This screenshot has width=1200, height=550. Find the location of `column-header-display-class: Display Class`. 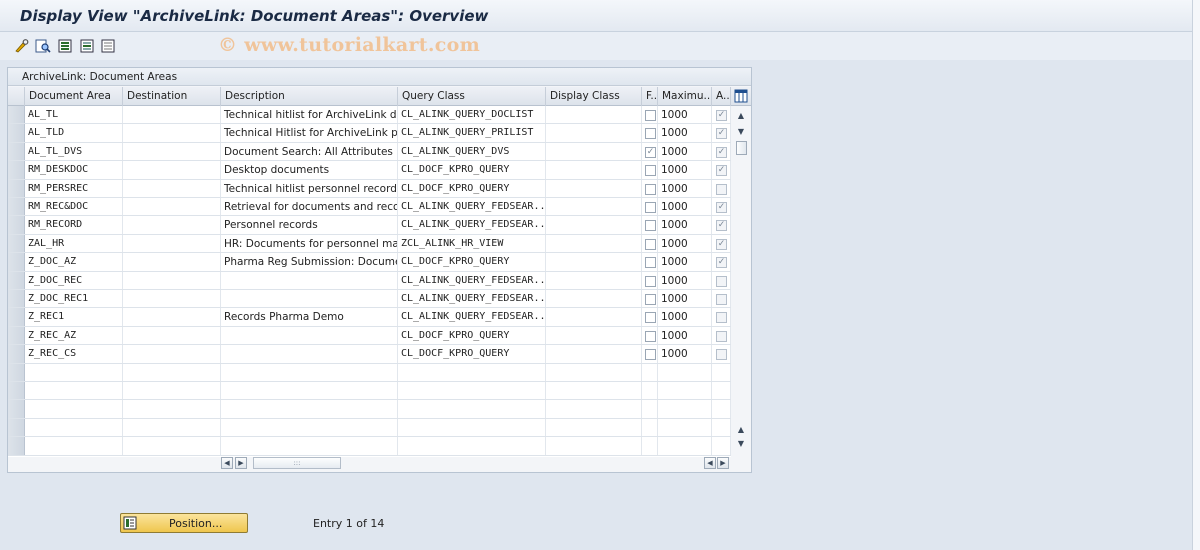

column-header-display-class: Display Class is located at coordinates (594, 96).